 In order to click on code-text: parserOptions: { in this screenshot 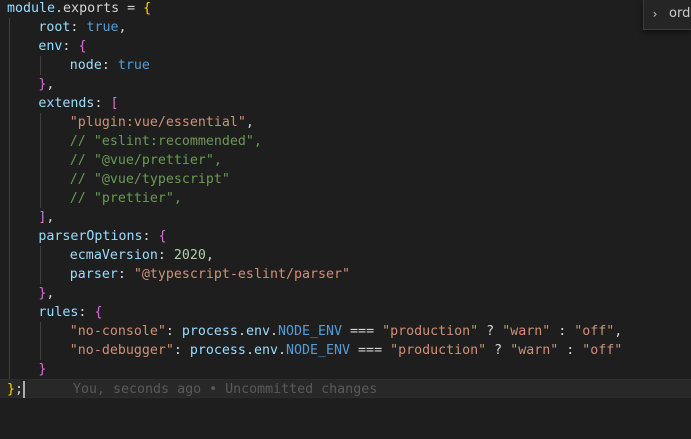, I will do `click(102, 236)`.